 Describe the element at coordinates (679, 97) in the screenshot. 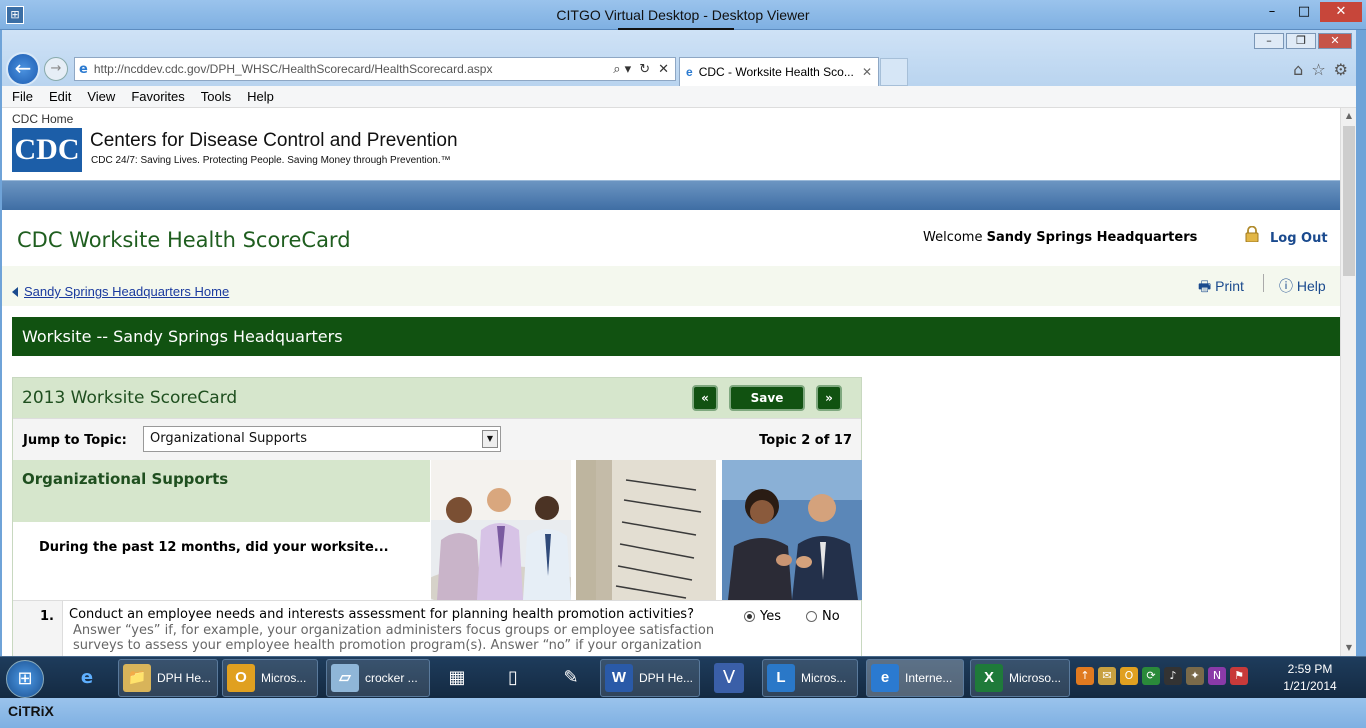

I see `menu-bar: File Edit View Favorites Tools Help` at that location.